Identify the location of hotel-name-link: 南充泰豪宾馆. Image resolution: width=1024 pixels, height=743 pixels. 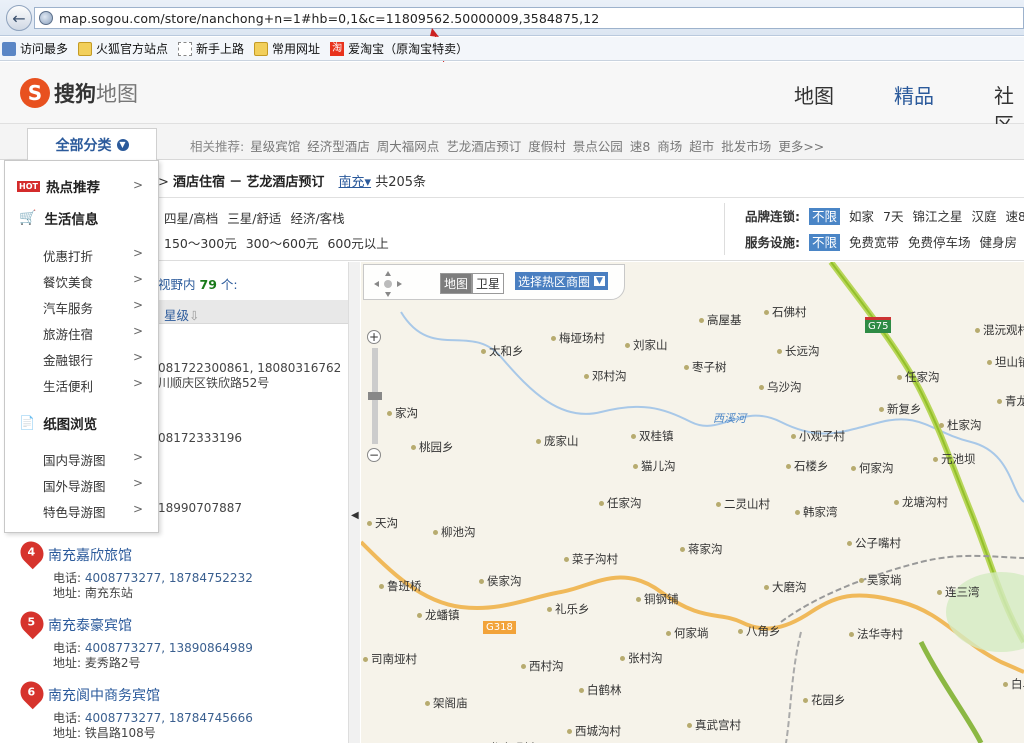
(90, 625).